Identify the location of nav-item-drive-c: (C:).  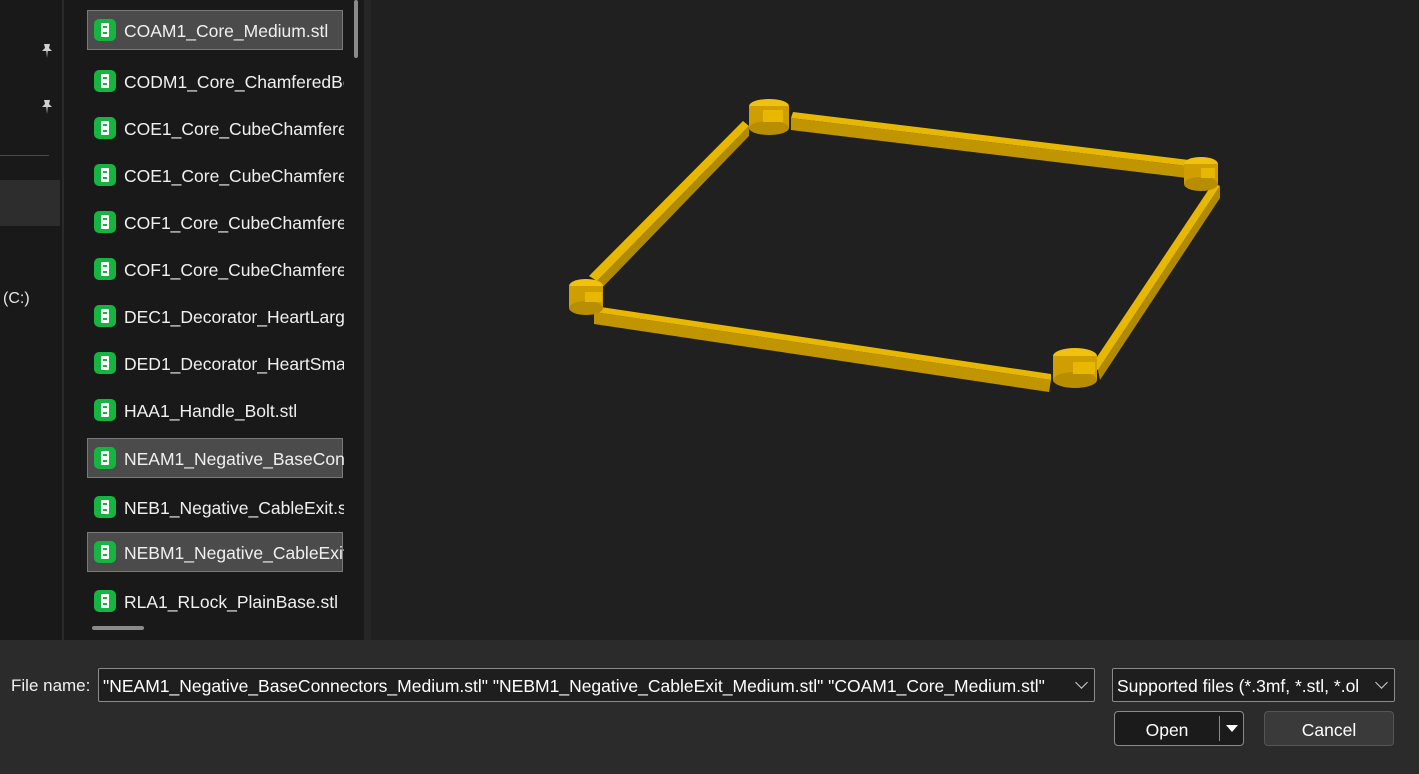
(16, 299).